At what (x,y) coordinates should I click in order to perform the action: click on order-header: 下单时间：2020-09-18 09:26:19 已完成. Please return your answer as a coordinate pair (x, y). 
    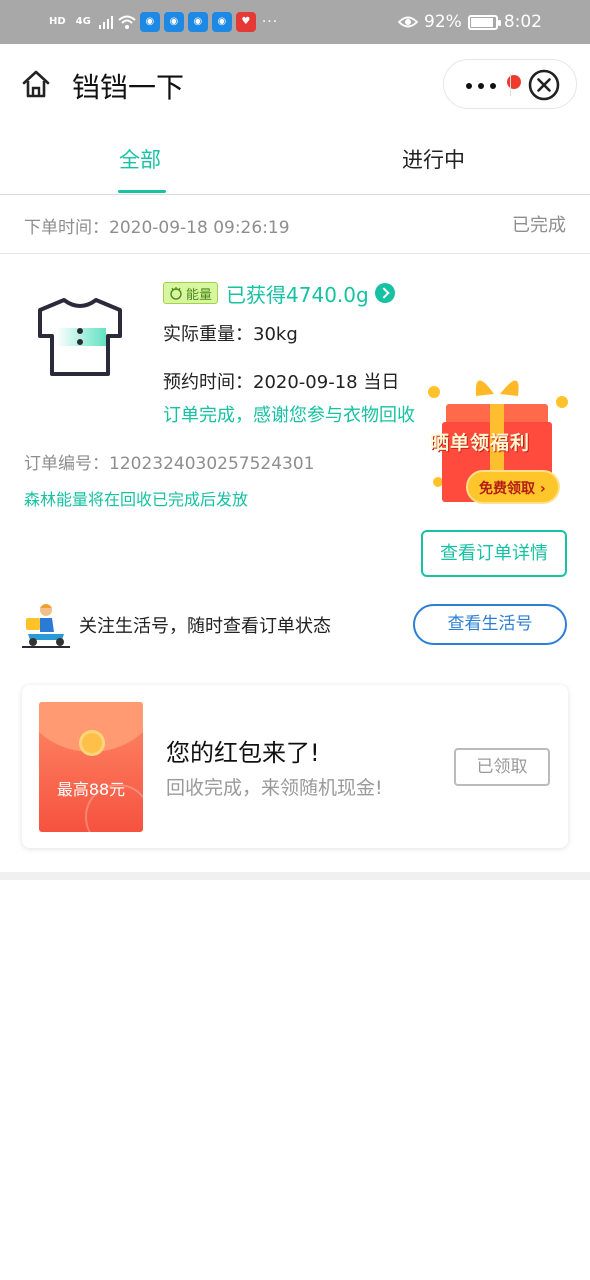
    Looking at the image, I should click on (295, 225).